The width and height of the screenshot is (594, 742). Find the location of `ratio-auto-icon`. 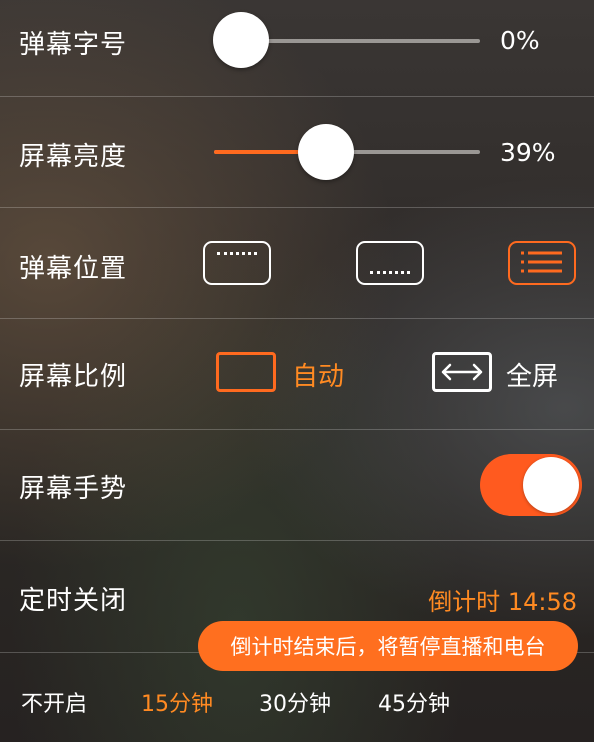

ratio-auto-icon is located at coordinates (246, 372).